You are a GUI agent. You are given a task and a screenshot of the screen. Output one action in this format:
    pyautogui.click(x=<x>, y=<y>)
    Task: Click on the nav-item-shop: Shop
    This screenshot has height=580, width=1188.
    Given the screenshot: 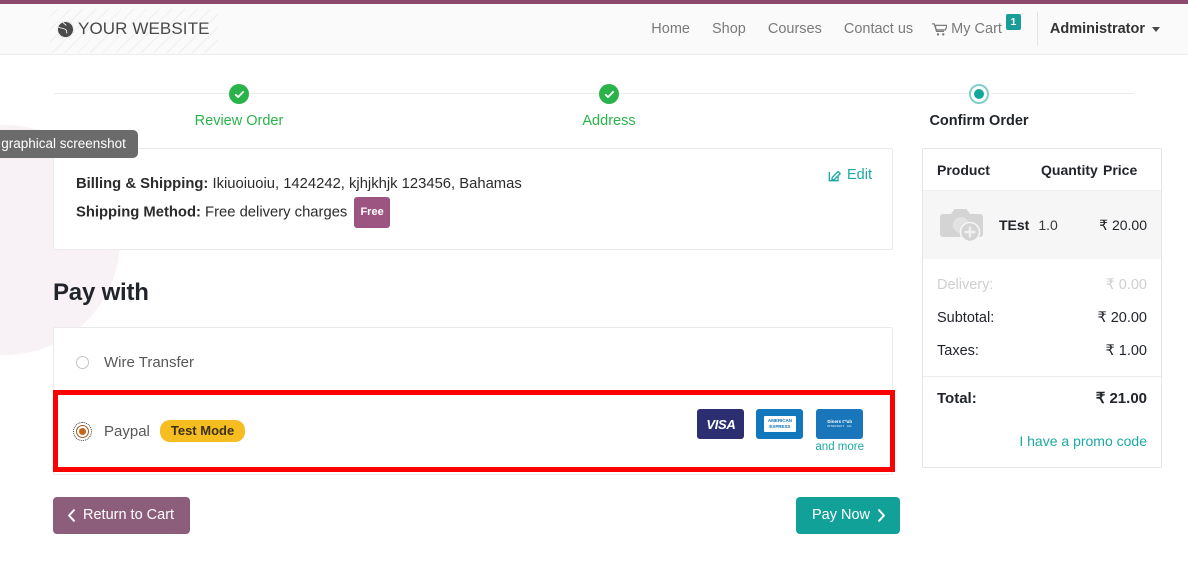 What is the action you would take?
    pyautogui.click(x=729, y=29)
    